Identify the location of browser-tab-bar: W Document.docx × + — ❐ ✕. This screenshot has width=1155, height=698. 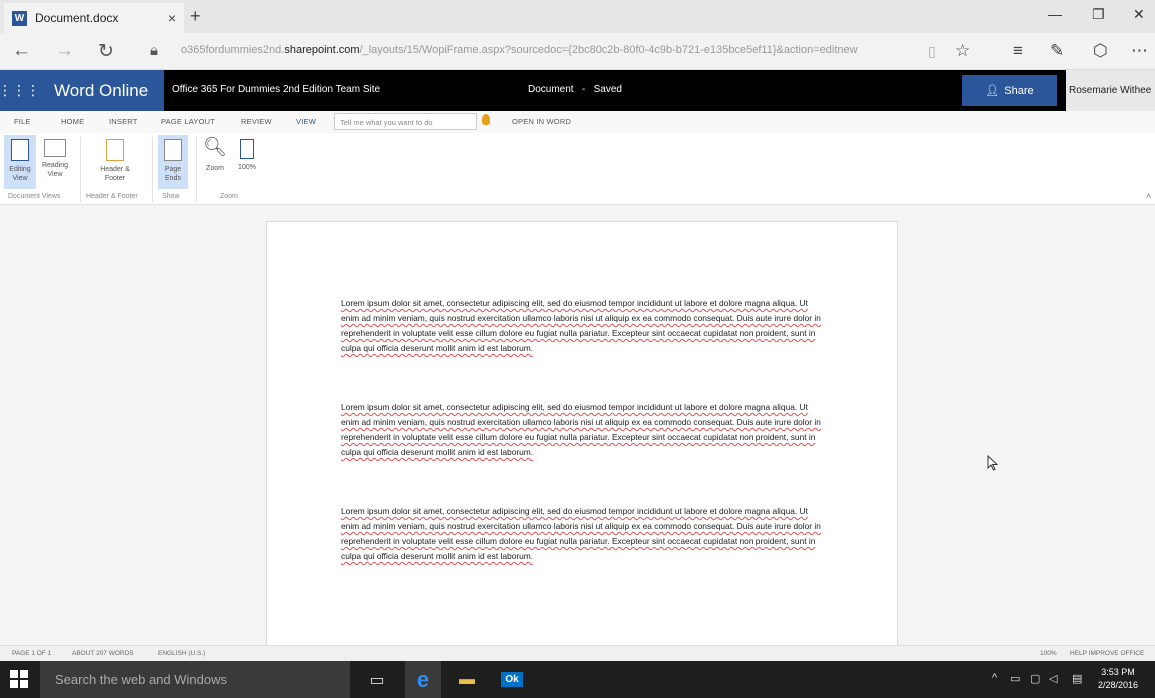
(577, 16).